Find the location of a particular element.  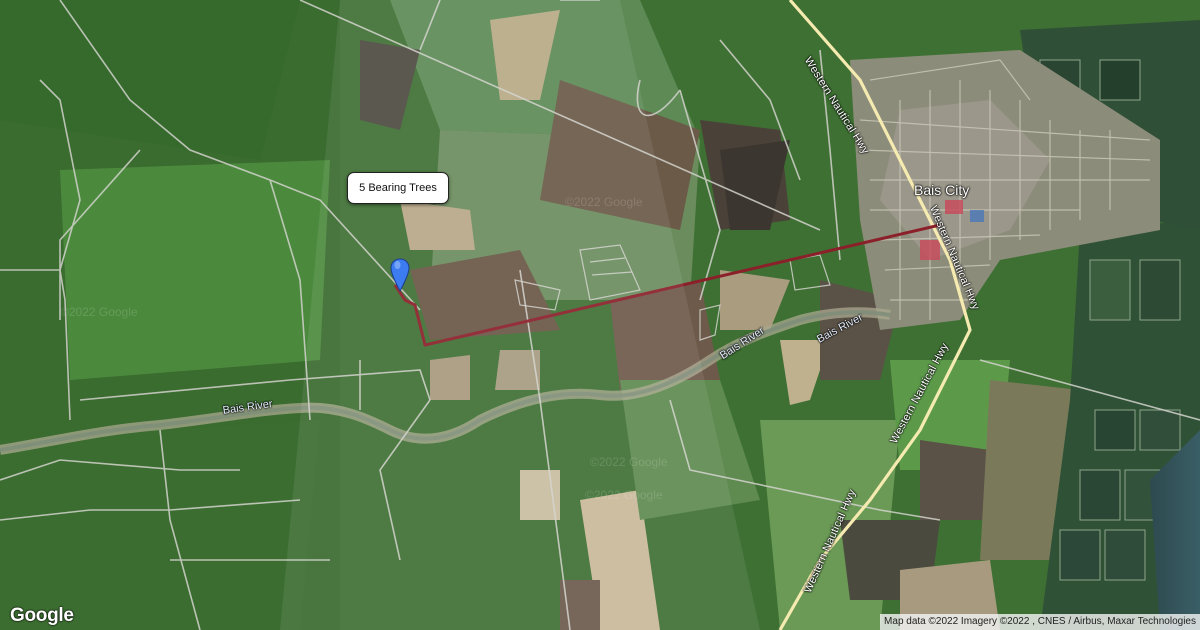

marker-tooltip: 5 Bearing Trees is located at coordinates (398, 188).